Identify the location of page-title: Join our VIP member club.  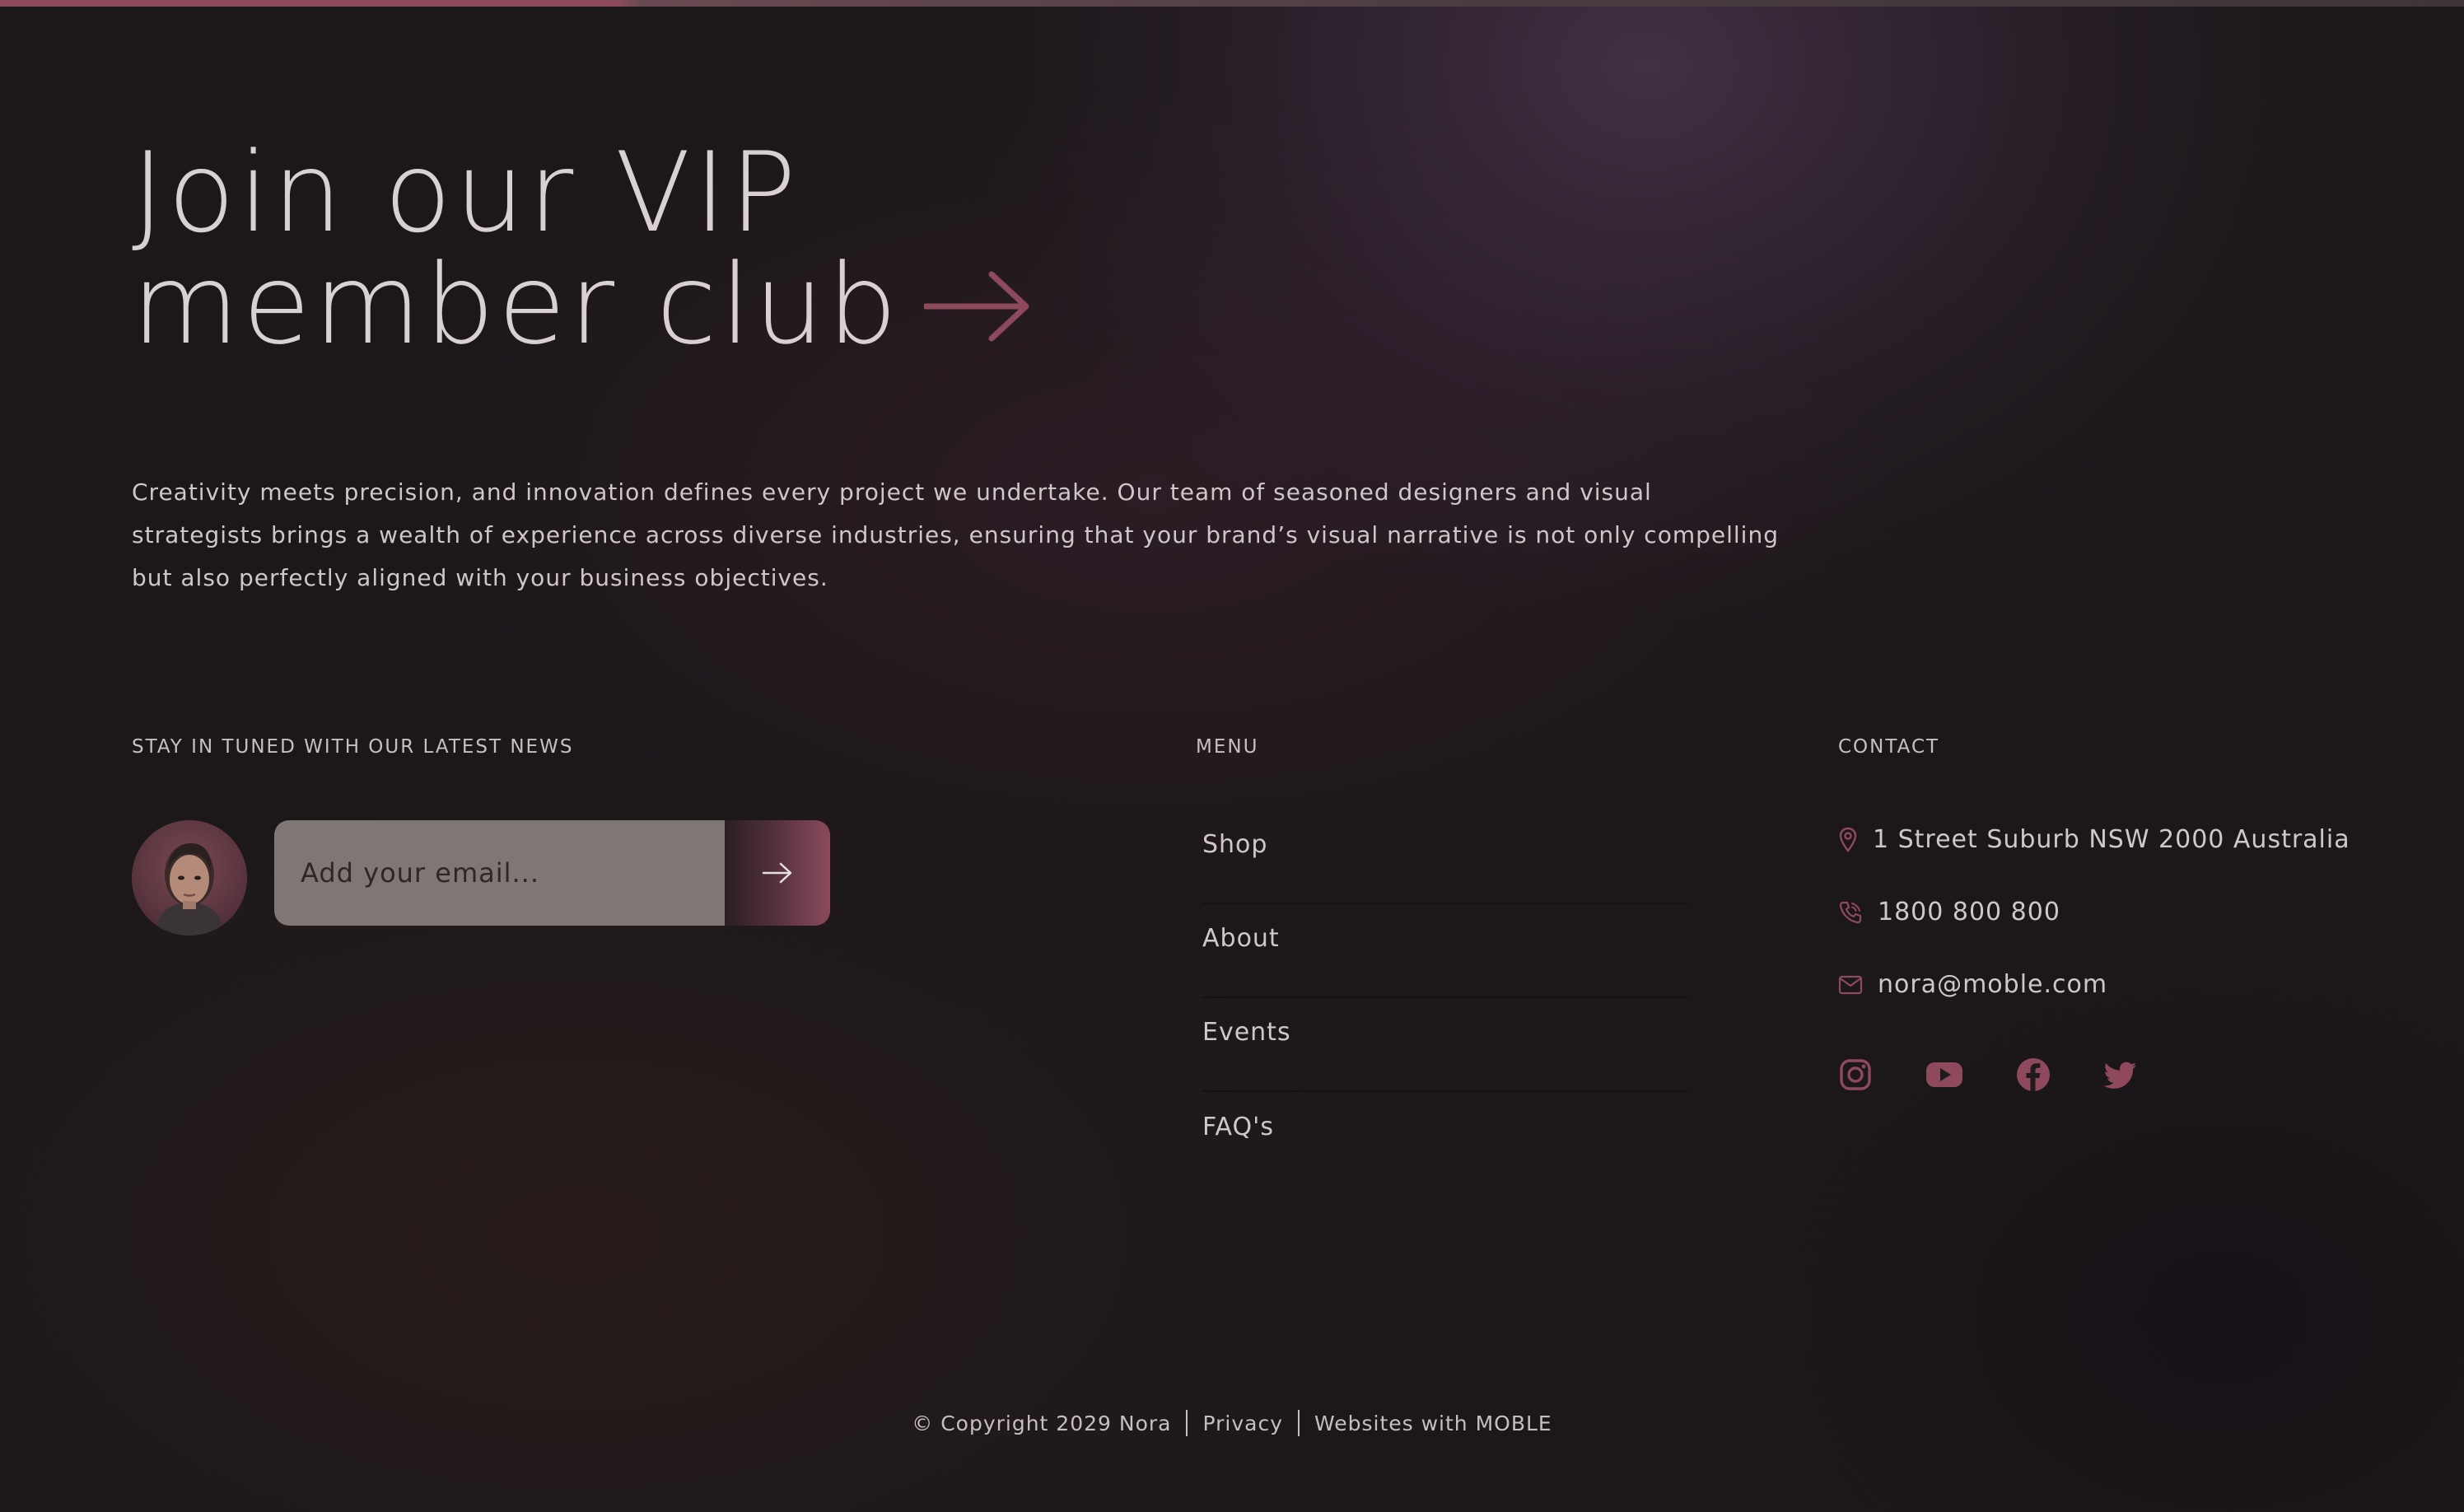
(581, 249).